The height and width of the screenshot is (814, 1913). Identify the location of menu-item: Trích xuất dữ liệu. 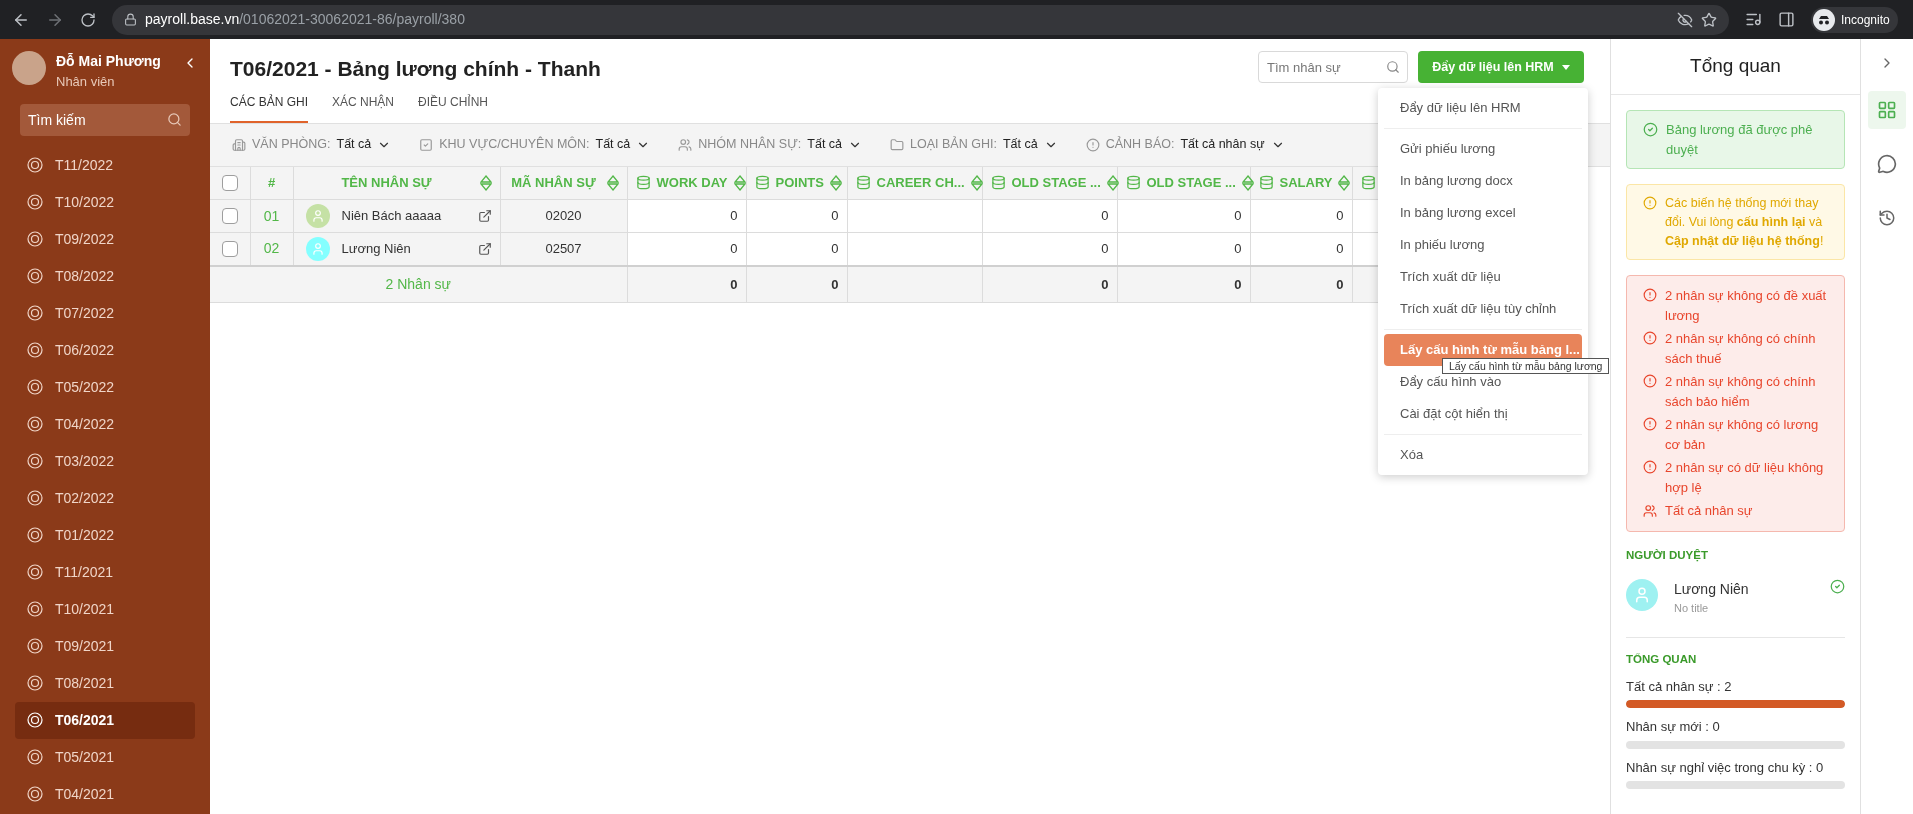
(1483, 277).